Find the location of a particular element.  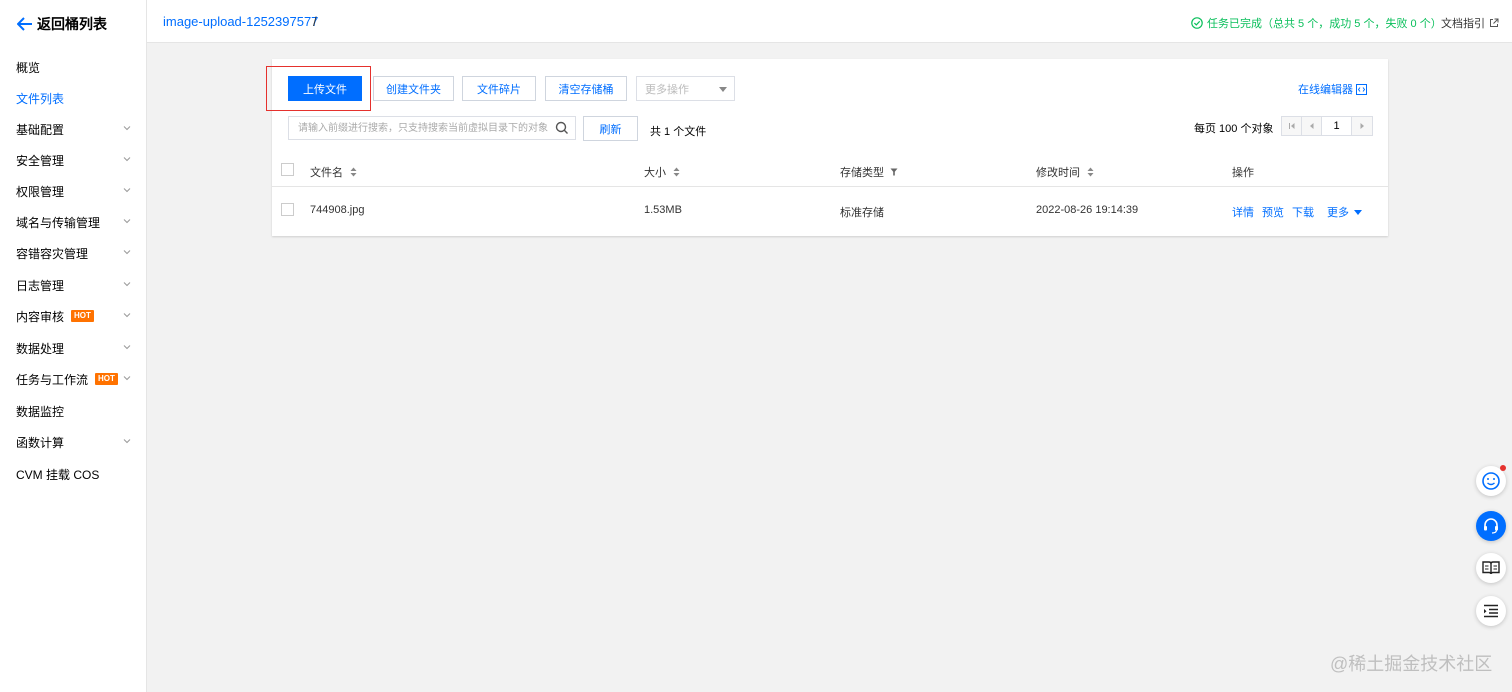

pagination: 1 is located at coordinates (1327, 126).